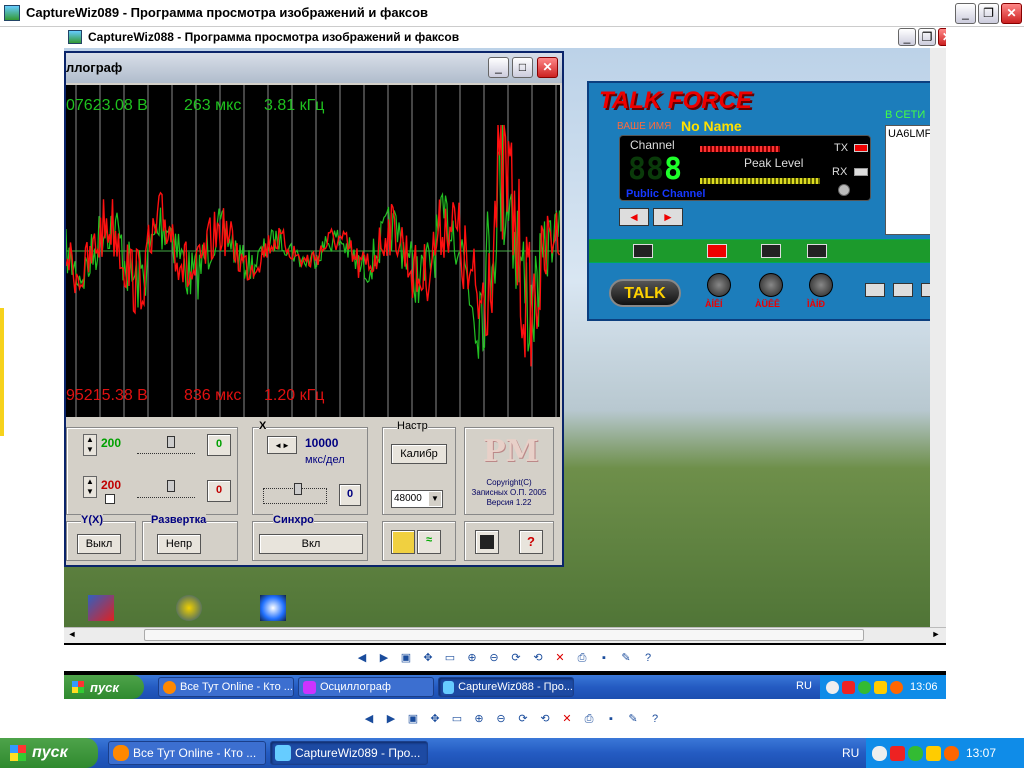 This screenshot has width=1024, height=768. What do you see at coordinates (804, 686) in the screenshot?
I see `inner-lang-indicator: RU` at bounding box center [804, 686].